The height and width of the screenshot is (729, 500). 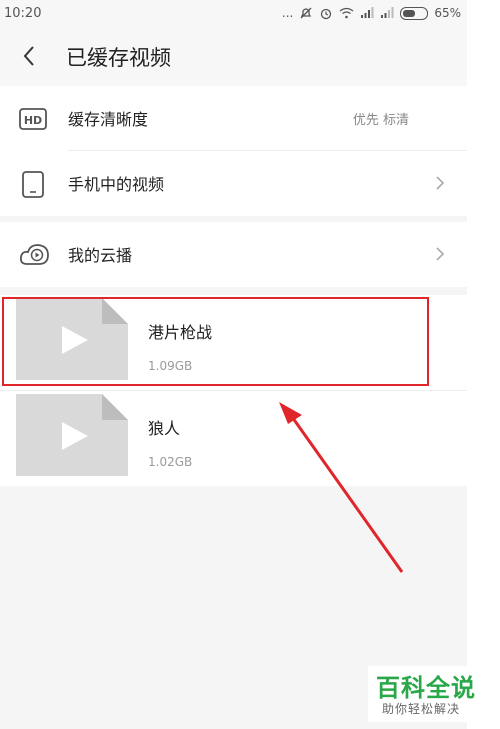 I want to click on watermark-subtitle: 助你轻松解决, so click(x=421, y=709).